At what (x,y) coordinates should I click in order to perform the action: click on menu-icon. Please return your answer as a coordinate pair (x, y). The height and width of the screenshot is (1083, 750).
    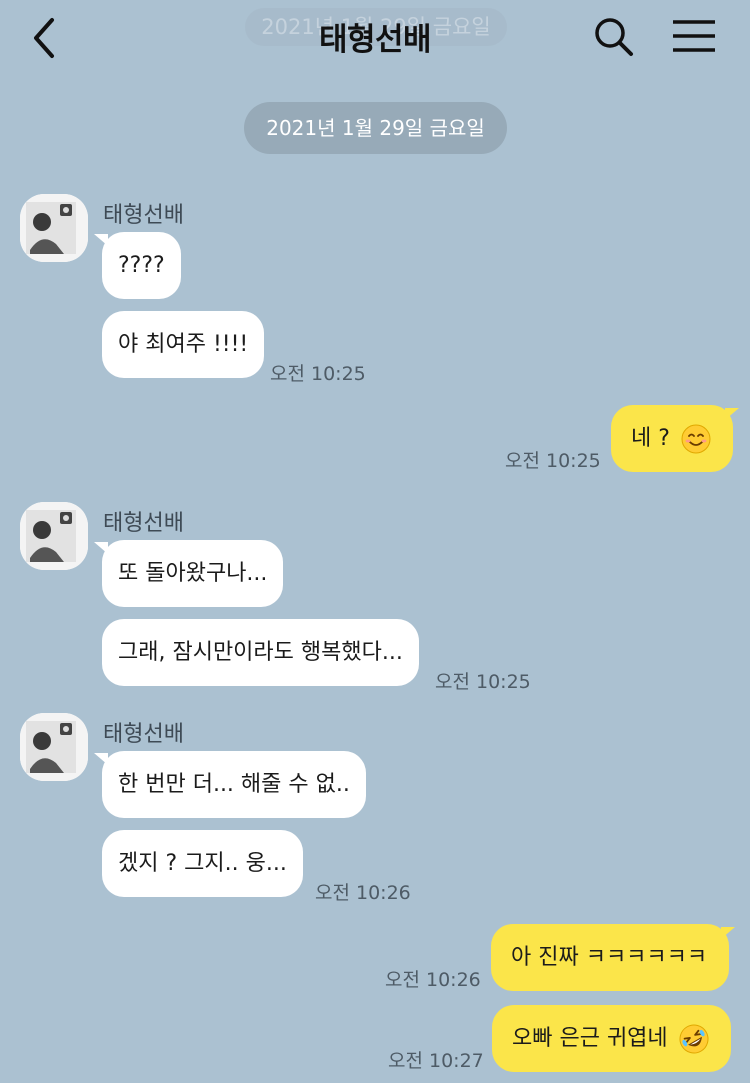
    Looking at the image, I should click on (694, 36).